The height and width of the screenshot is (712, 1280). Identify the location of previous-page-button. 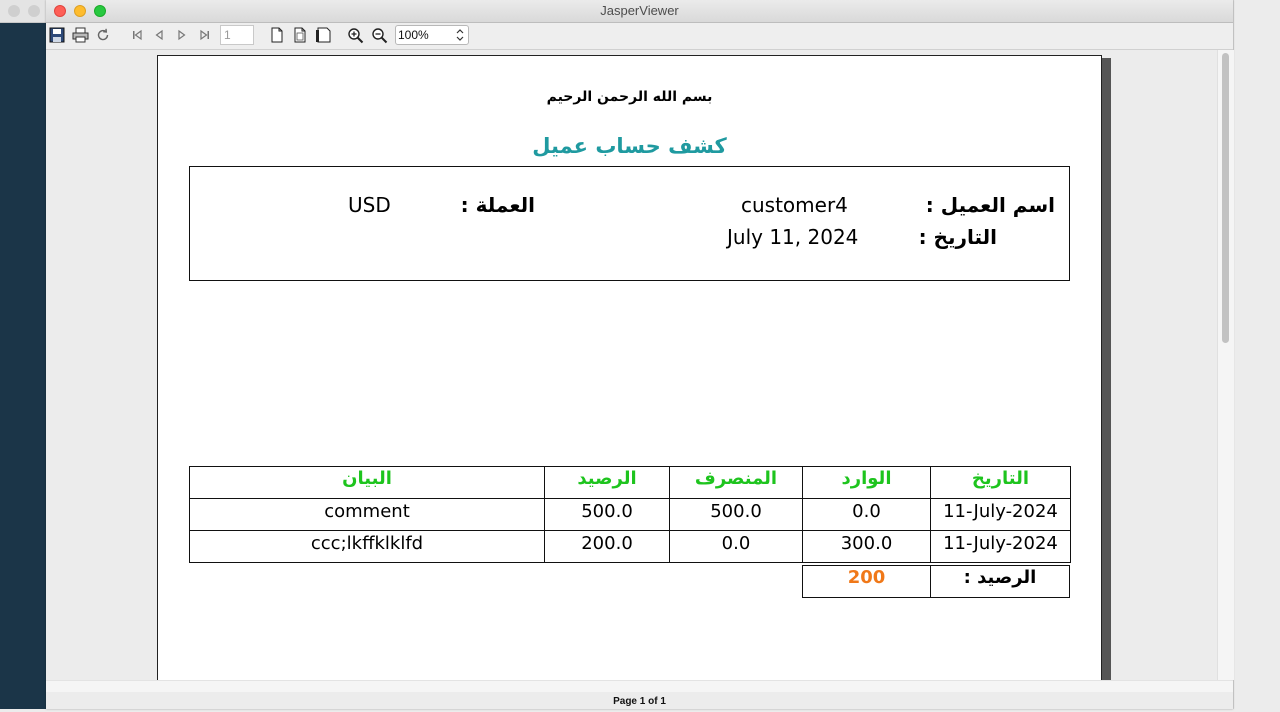
(159, 35).